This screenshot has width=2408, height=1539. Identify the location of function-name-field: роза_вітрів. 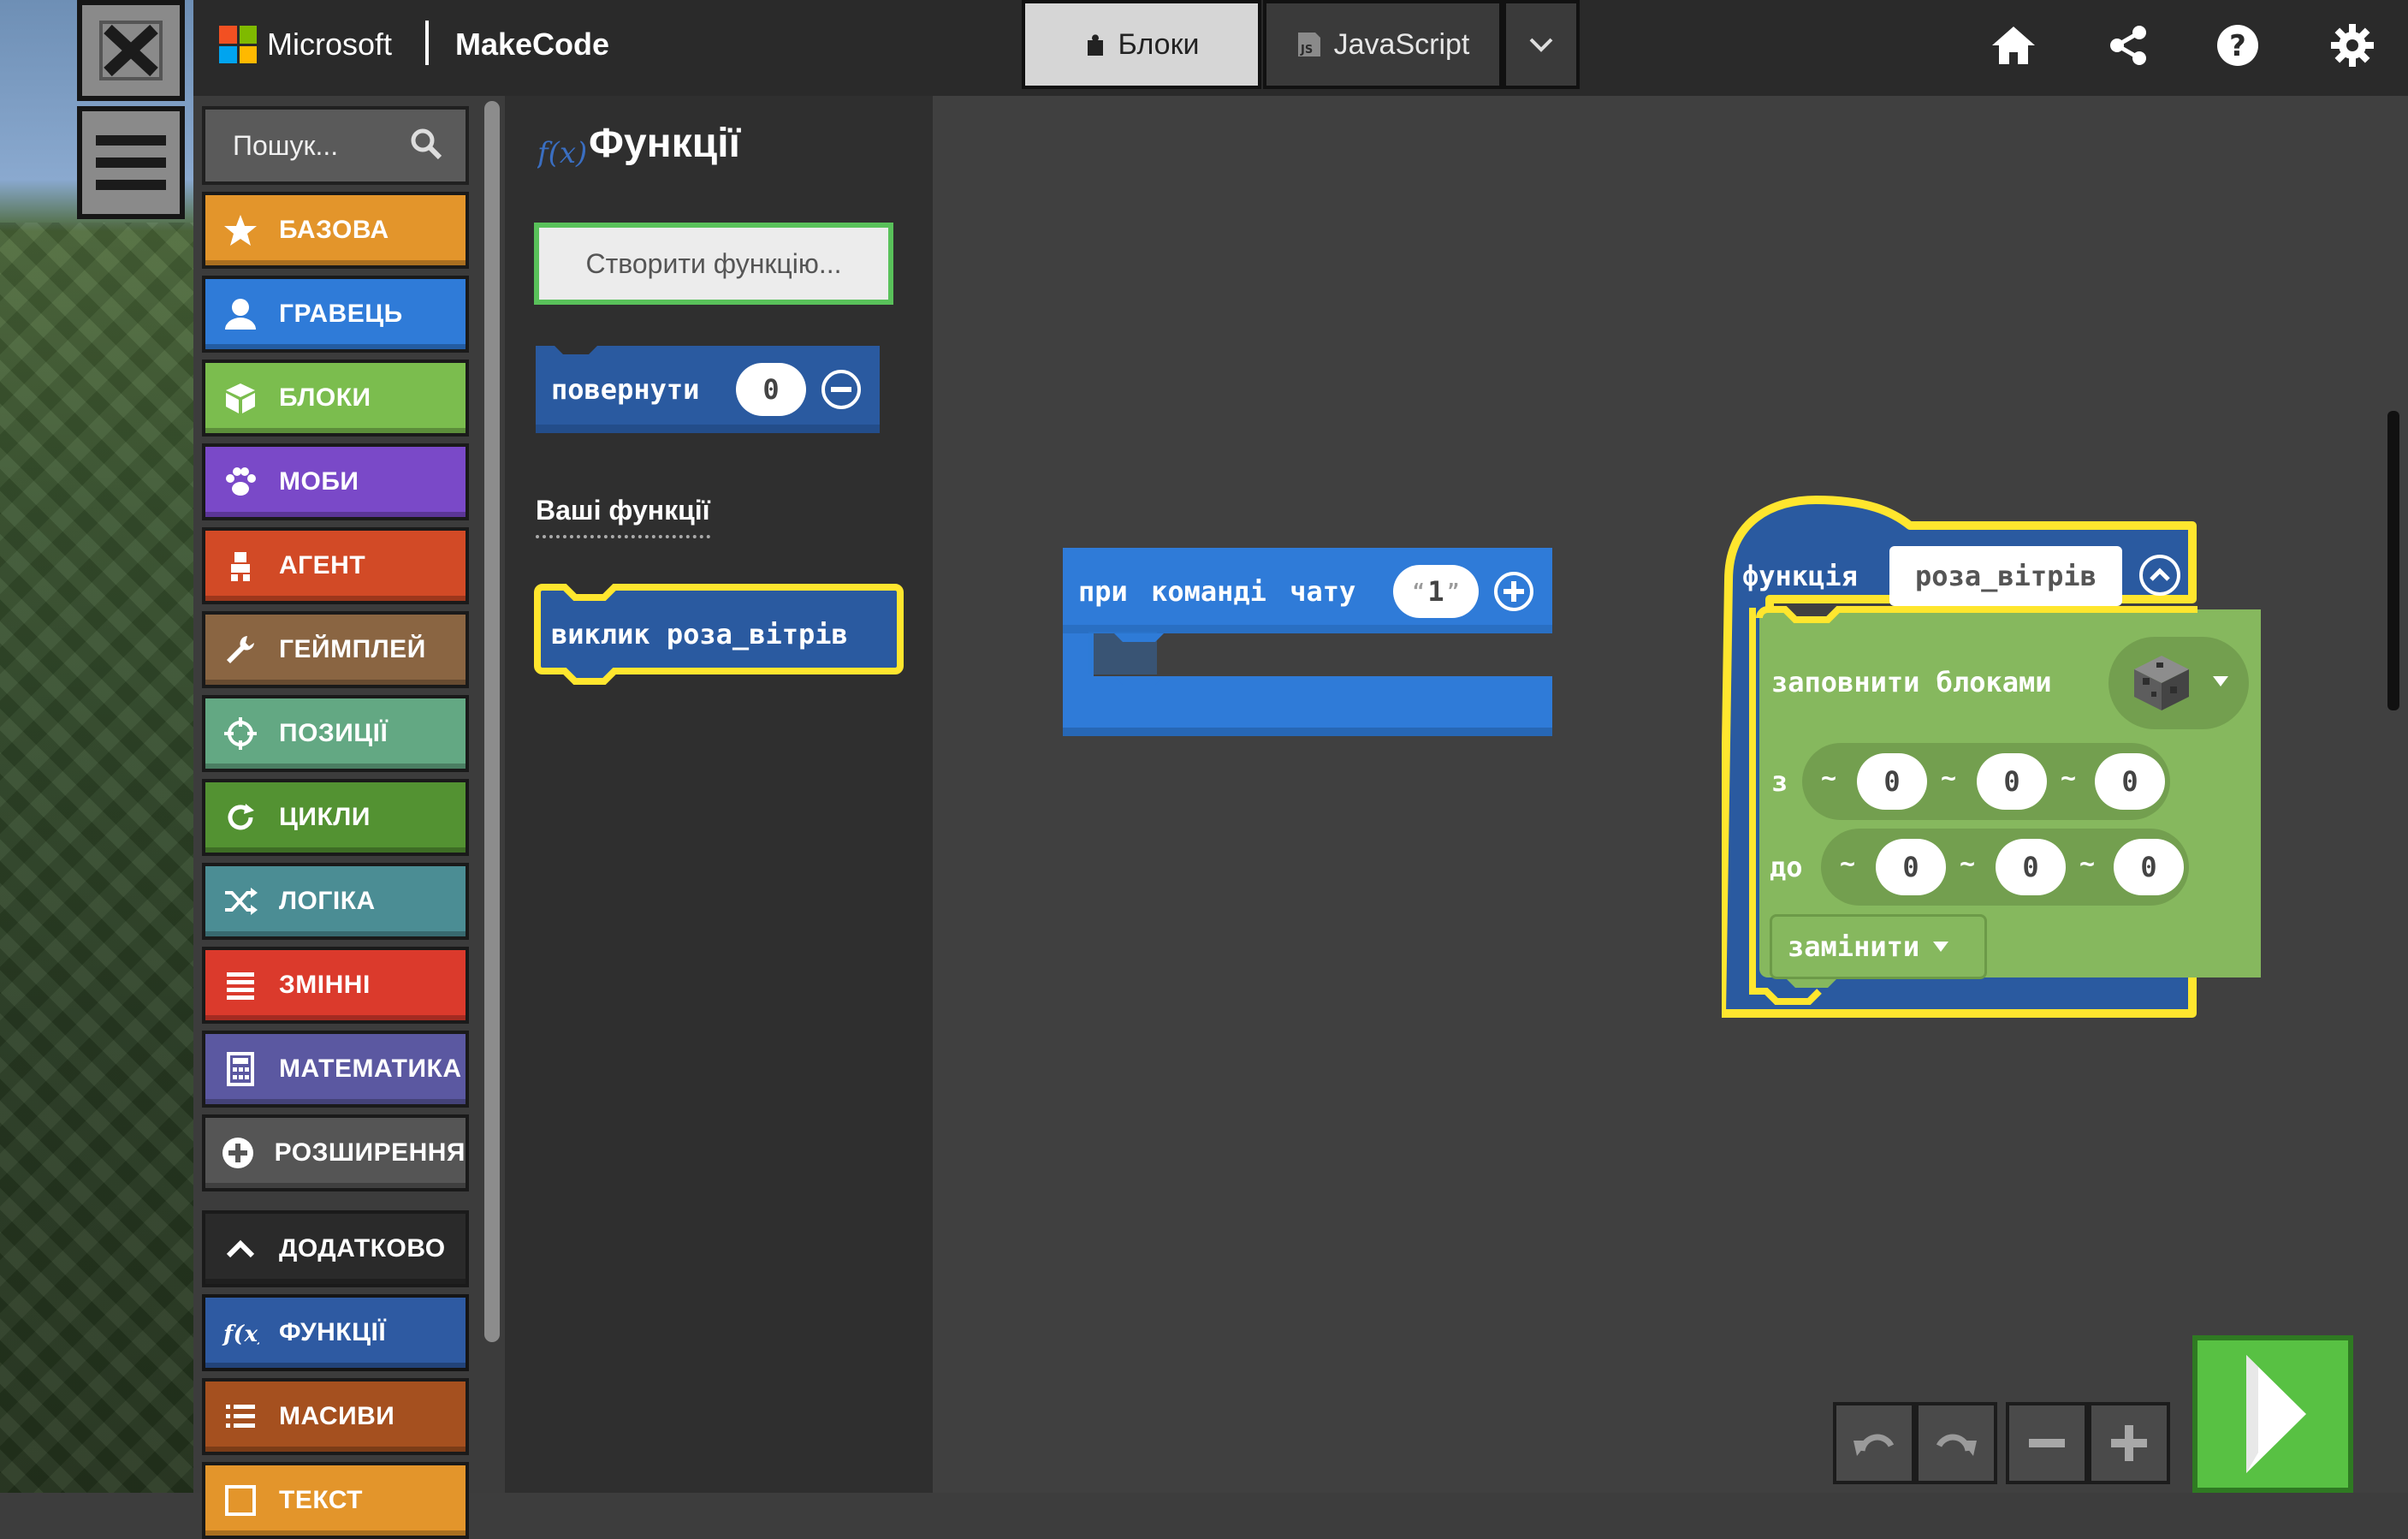
(2006, 576).